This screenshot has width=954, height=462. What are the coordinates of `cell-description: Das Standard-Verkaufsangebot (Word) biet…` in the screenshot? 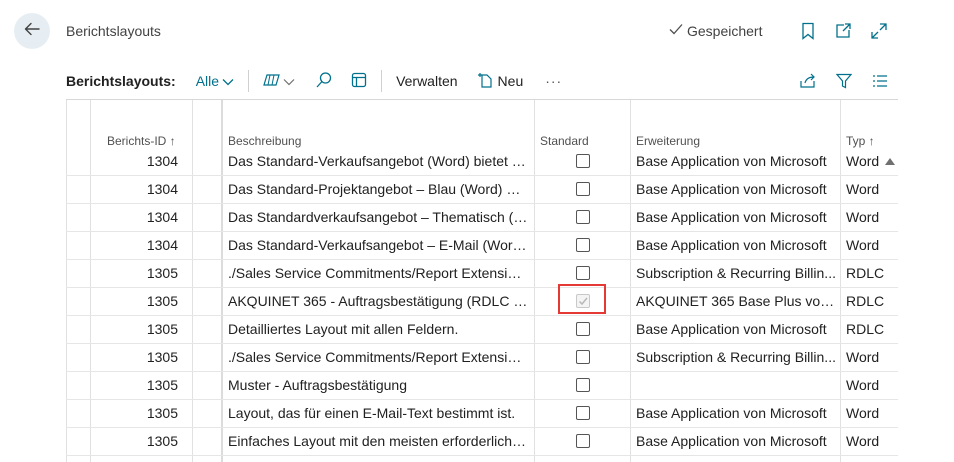 It's located at (378, 161).